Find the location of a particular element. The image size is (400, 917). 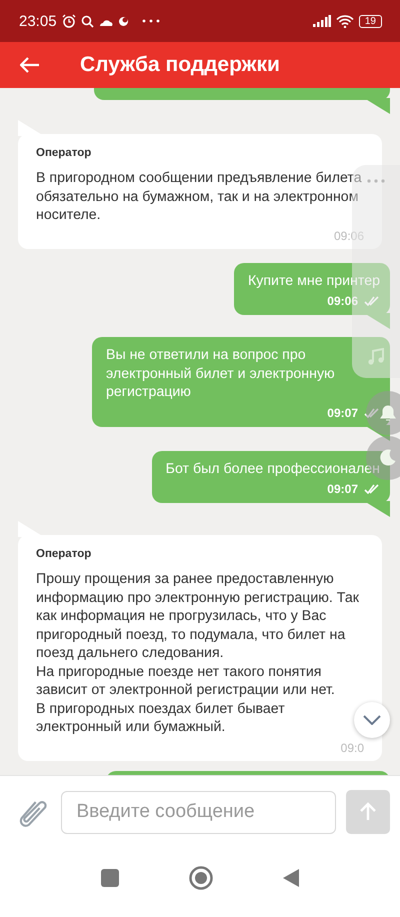

battery-level: 19 is located at coordinates (370, 21).